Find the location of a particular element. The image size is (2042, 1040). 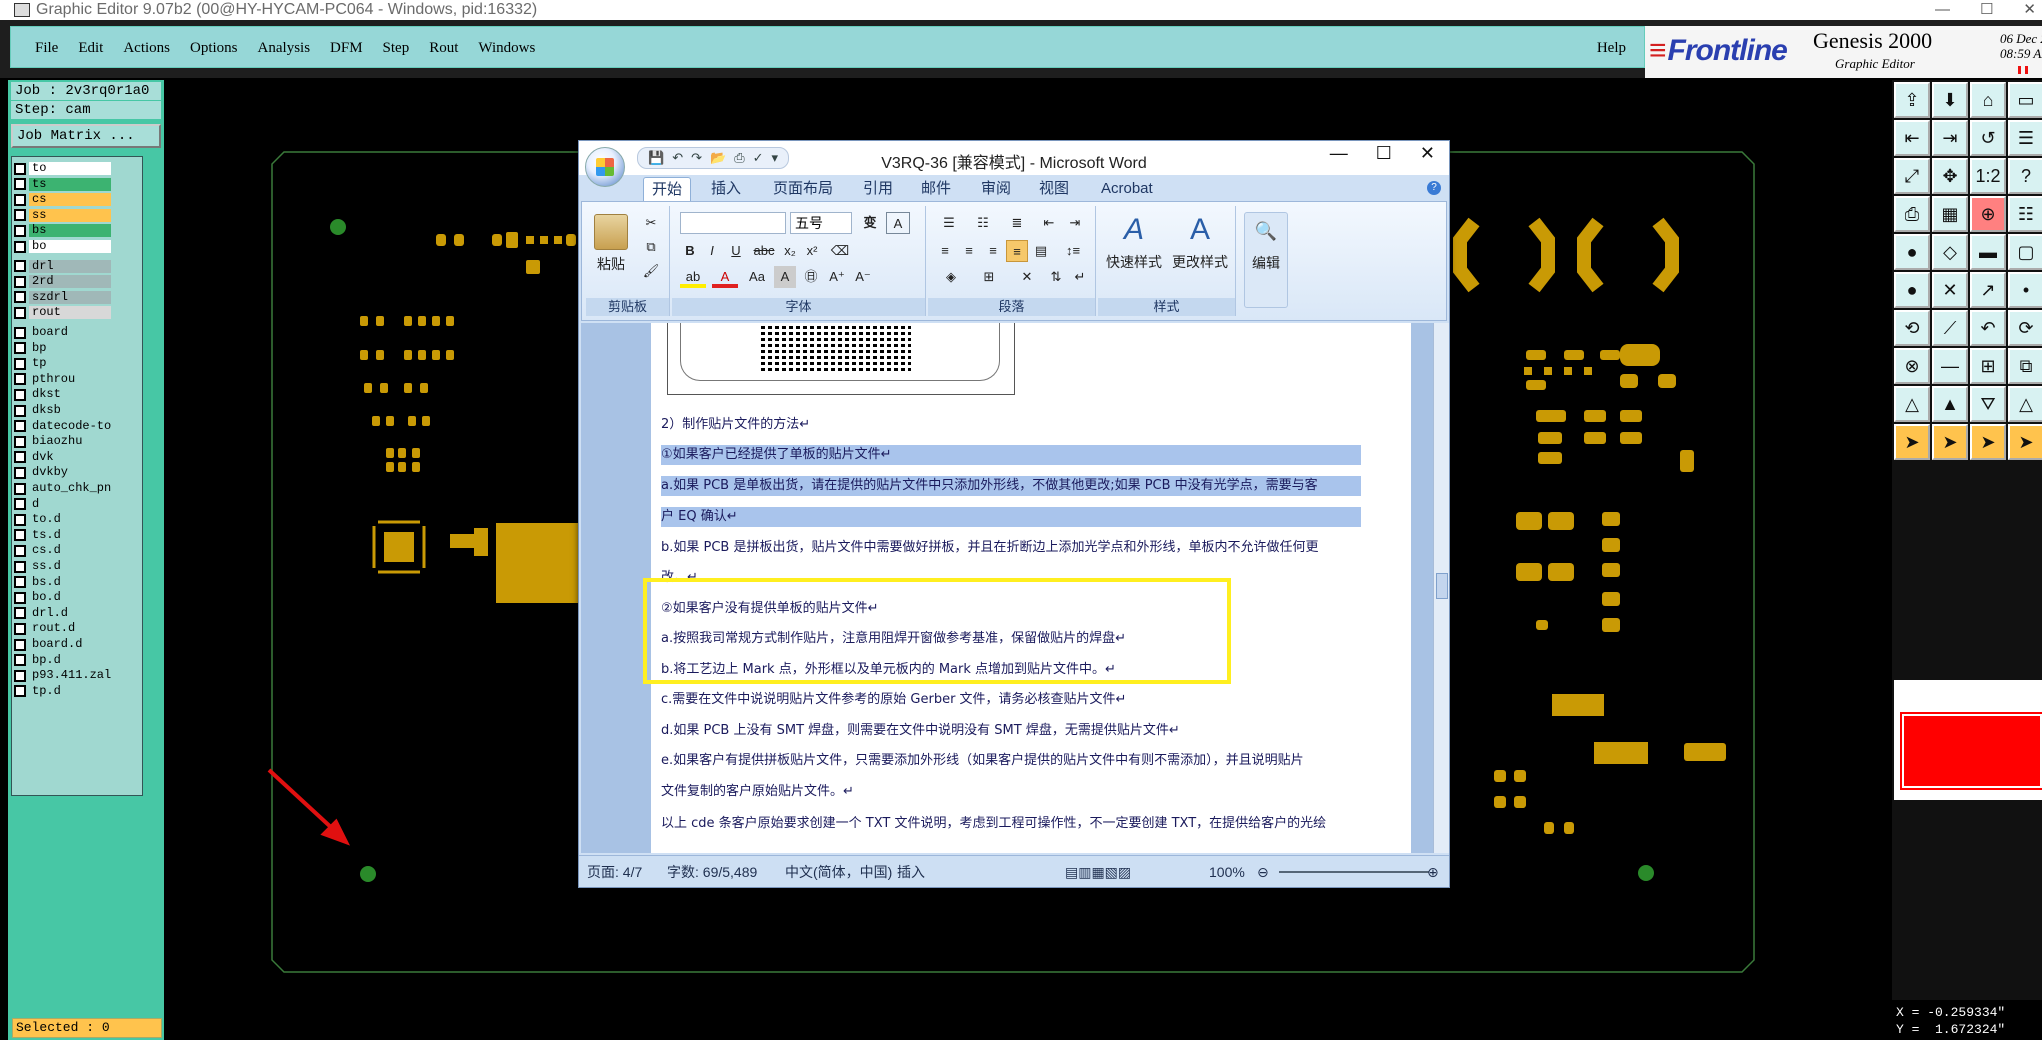

layer-row: auto_chk_pn is located at coordinates (77, 488).